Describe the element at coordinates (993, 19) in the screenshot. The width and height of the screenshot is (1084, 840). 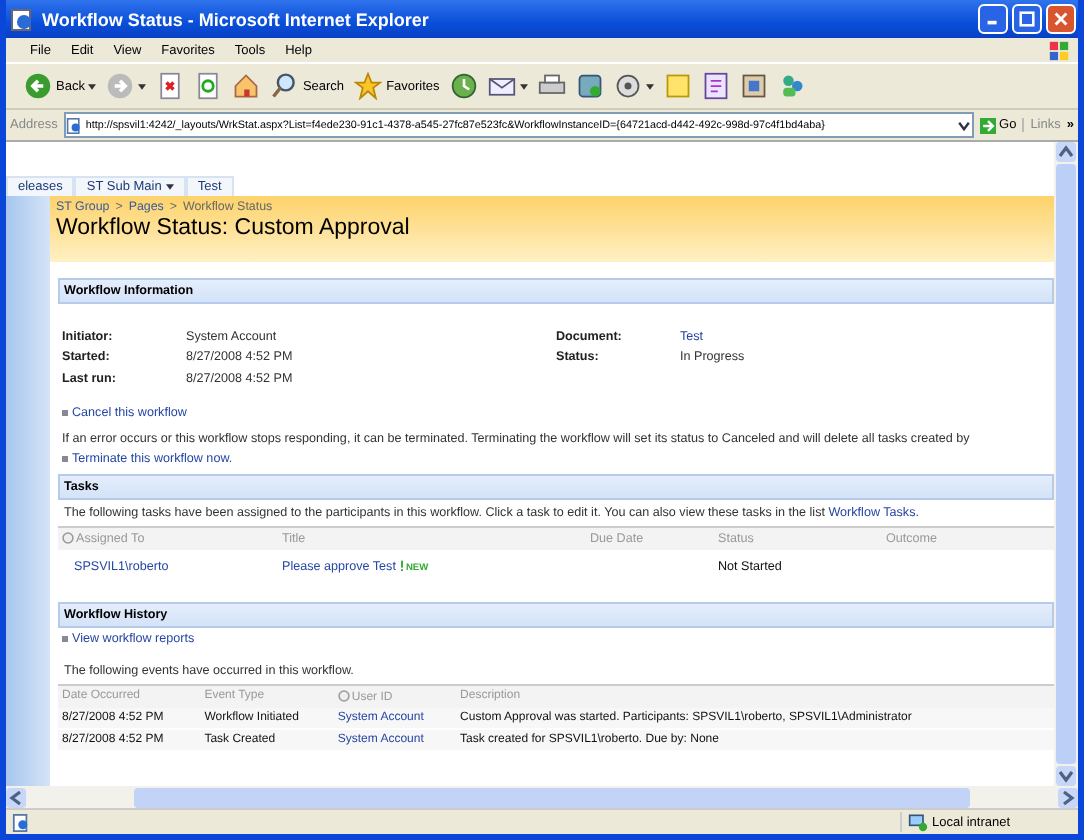
I see `minimize-button` at that location.